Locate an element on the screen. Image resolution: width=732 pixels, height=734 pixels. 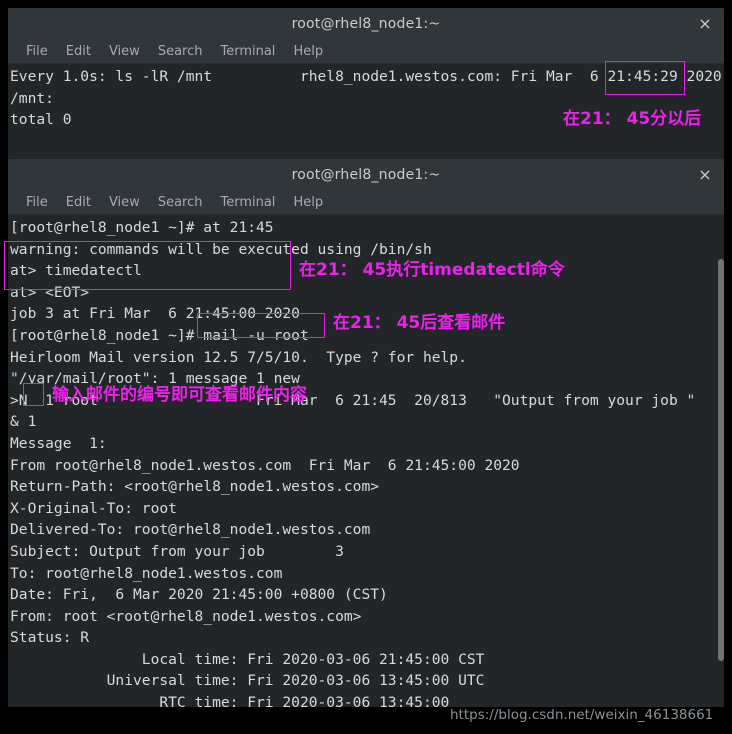
titlebar-bottom: root@rhel8_node1:~ × is located at coordinates (366, 174).